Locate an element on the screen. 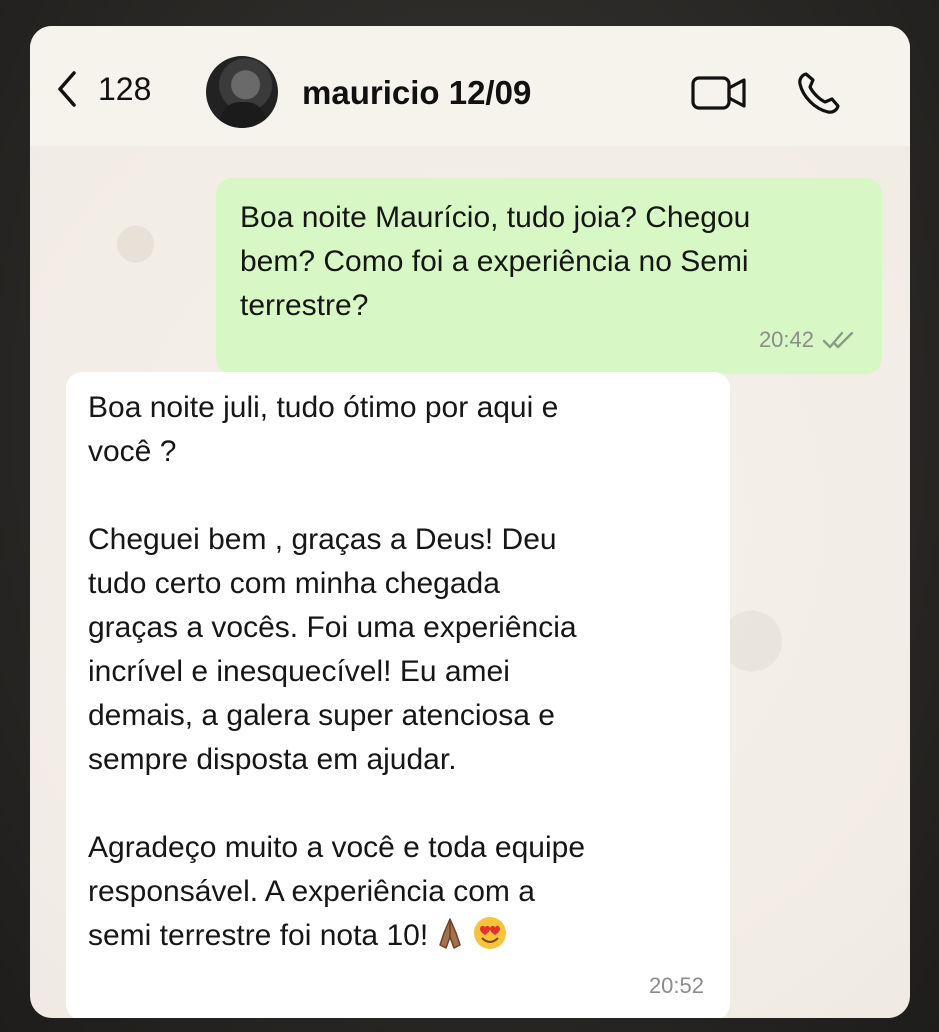  message-time: 20:42 is located at coordinates (786, 339).